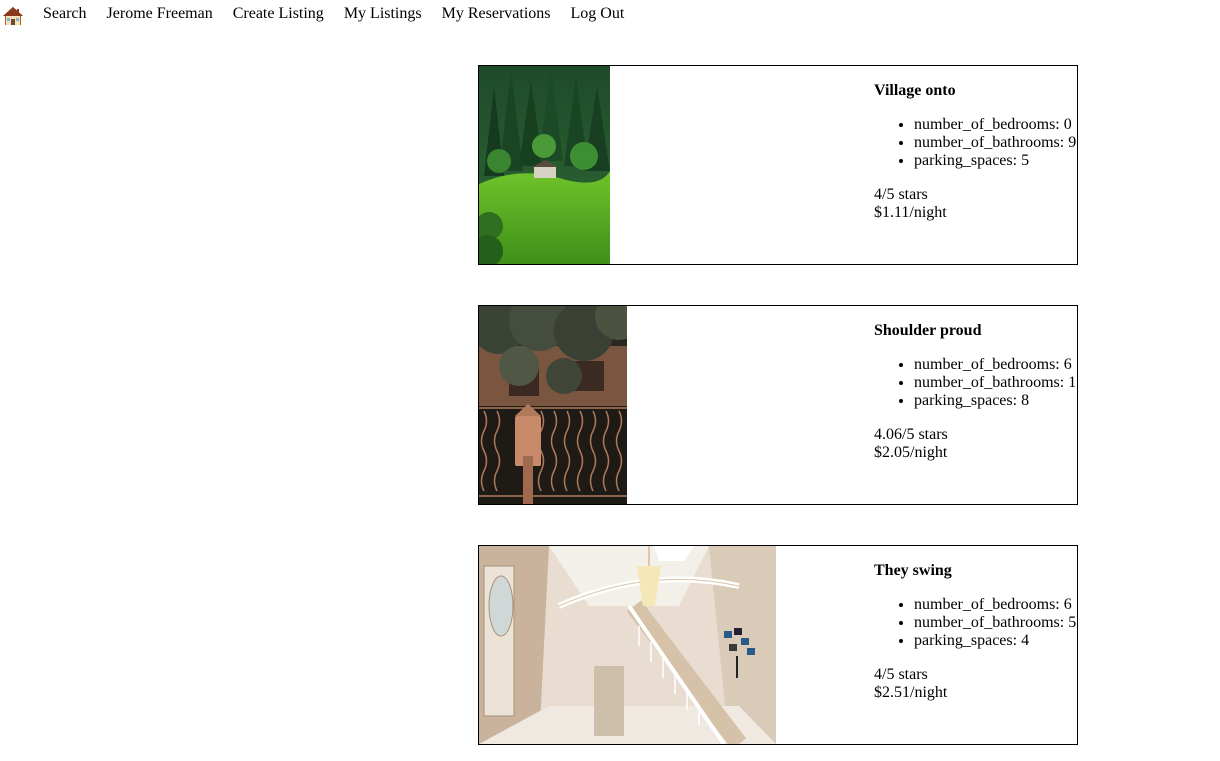 The width and height of the screenshot is (1220, 761). Describe the element at coordinates (160, 14) in the screenshot. I see `nav-user-link: Jerome Freeman` at that location.